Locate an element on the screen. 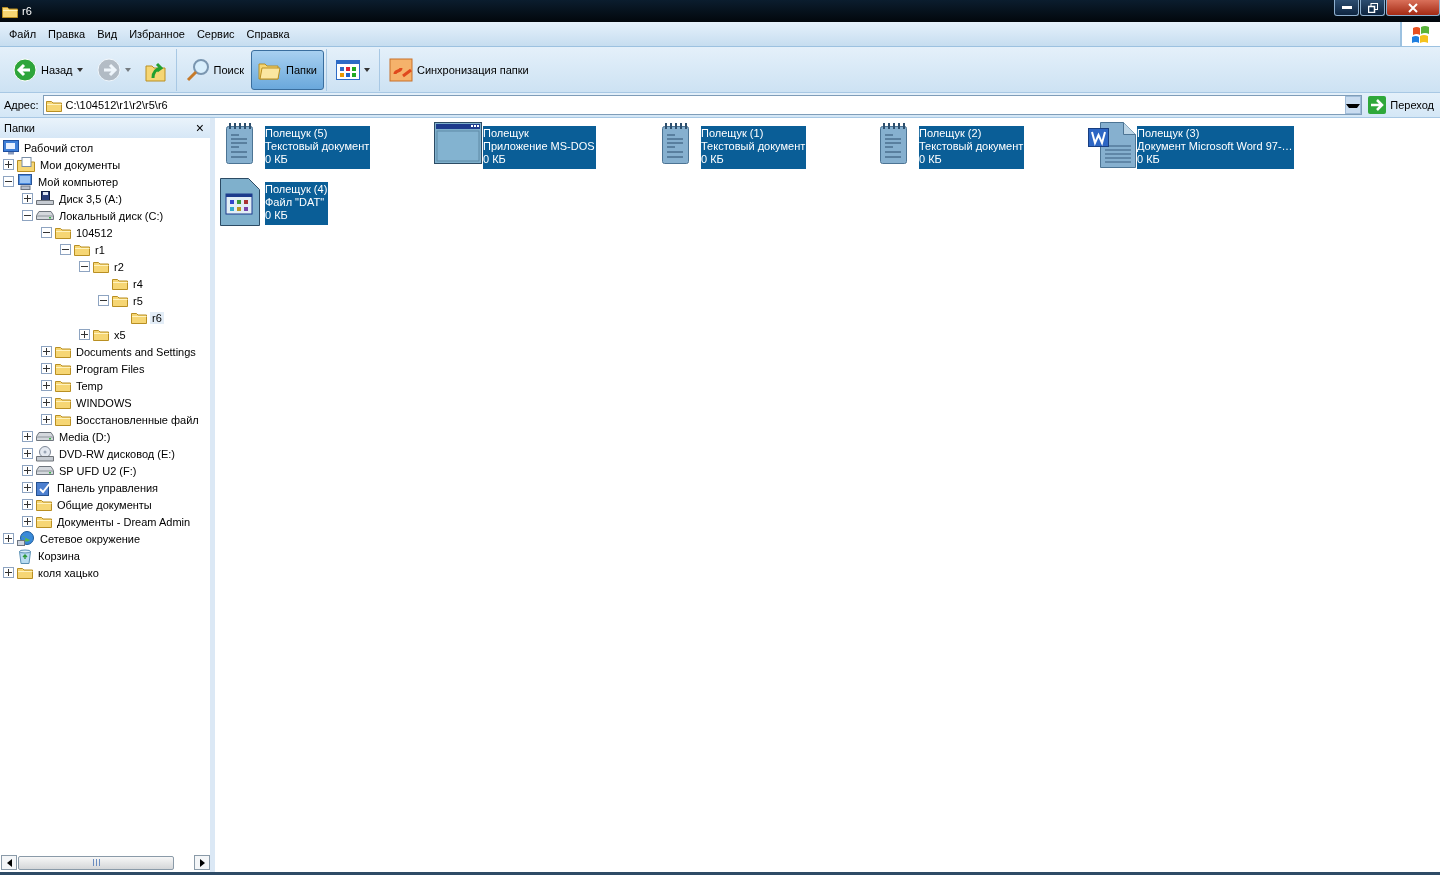 Image resolution: width=1440 pixels, height=875 pixels. go-button: Переход is located at coordinates (1403, 105).